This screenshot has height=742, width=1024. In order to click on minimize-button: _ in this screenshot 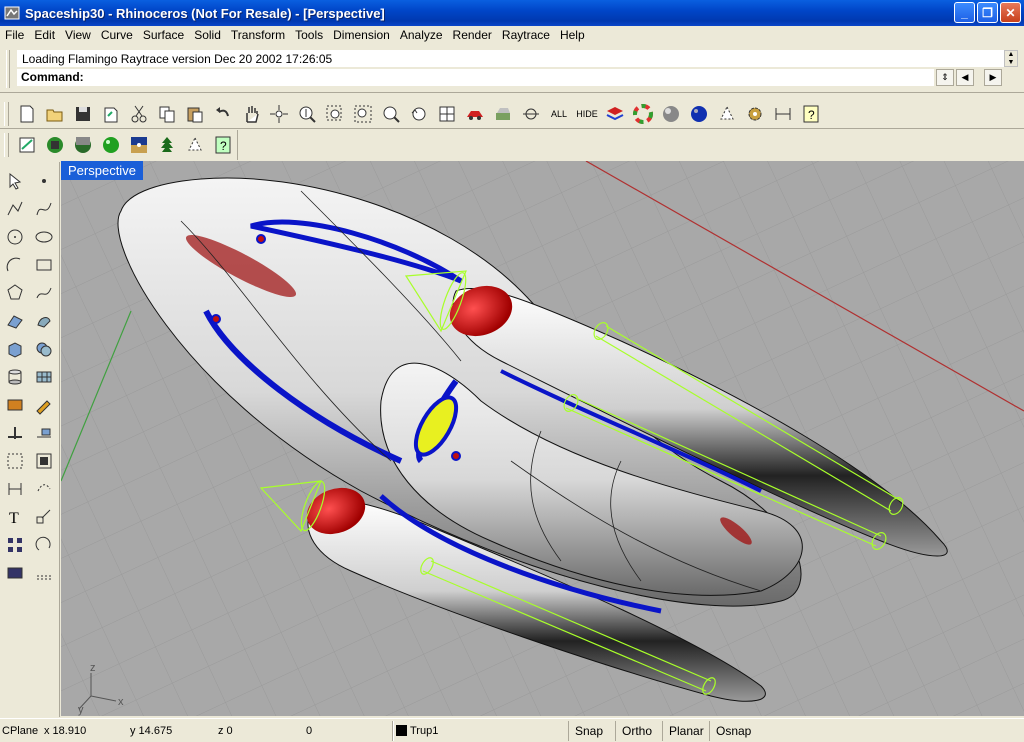, I will do `click(964, 12)`.